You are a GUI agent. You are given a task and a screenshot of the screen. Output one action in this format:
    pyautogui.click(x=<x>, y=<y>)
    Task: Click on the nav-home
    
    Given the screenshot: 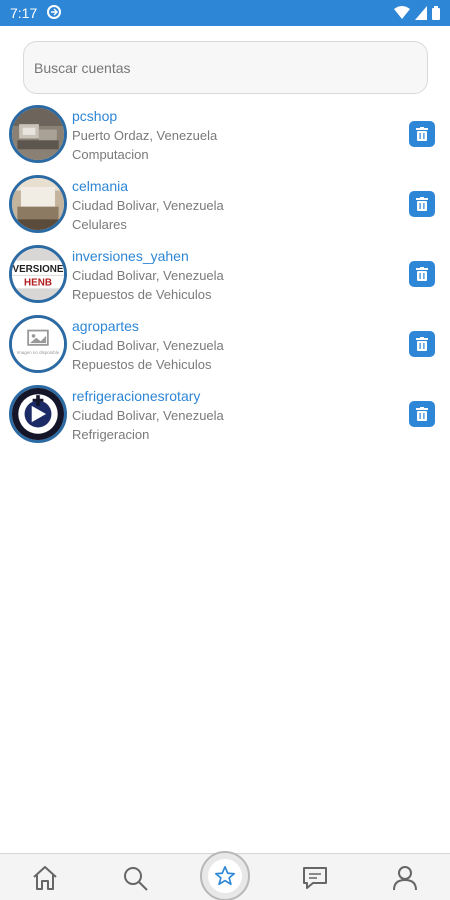 What is the action you would take?
    pyautogui.click(x=45, y=878)
    